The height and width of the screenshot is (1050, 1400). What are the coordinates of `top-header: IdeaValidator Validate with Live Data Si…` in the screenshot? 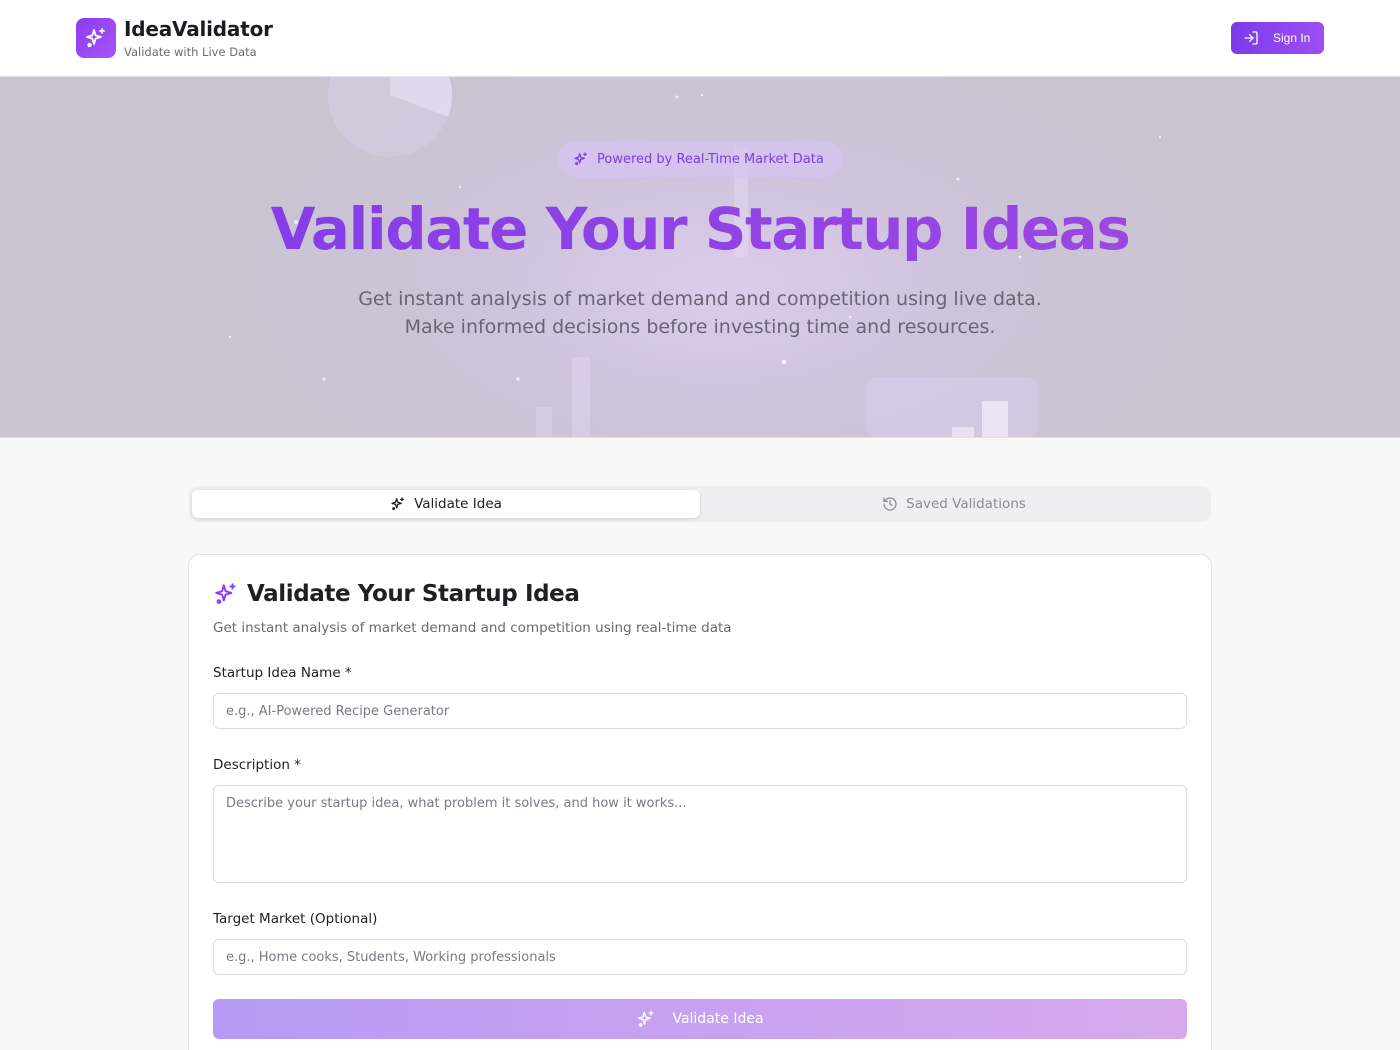 It's located at (700, 38).